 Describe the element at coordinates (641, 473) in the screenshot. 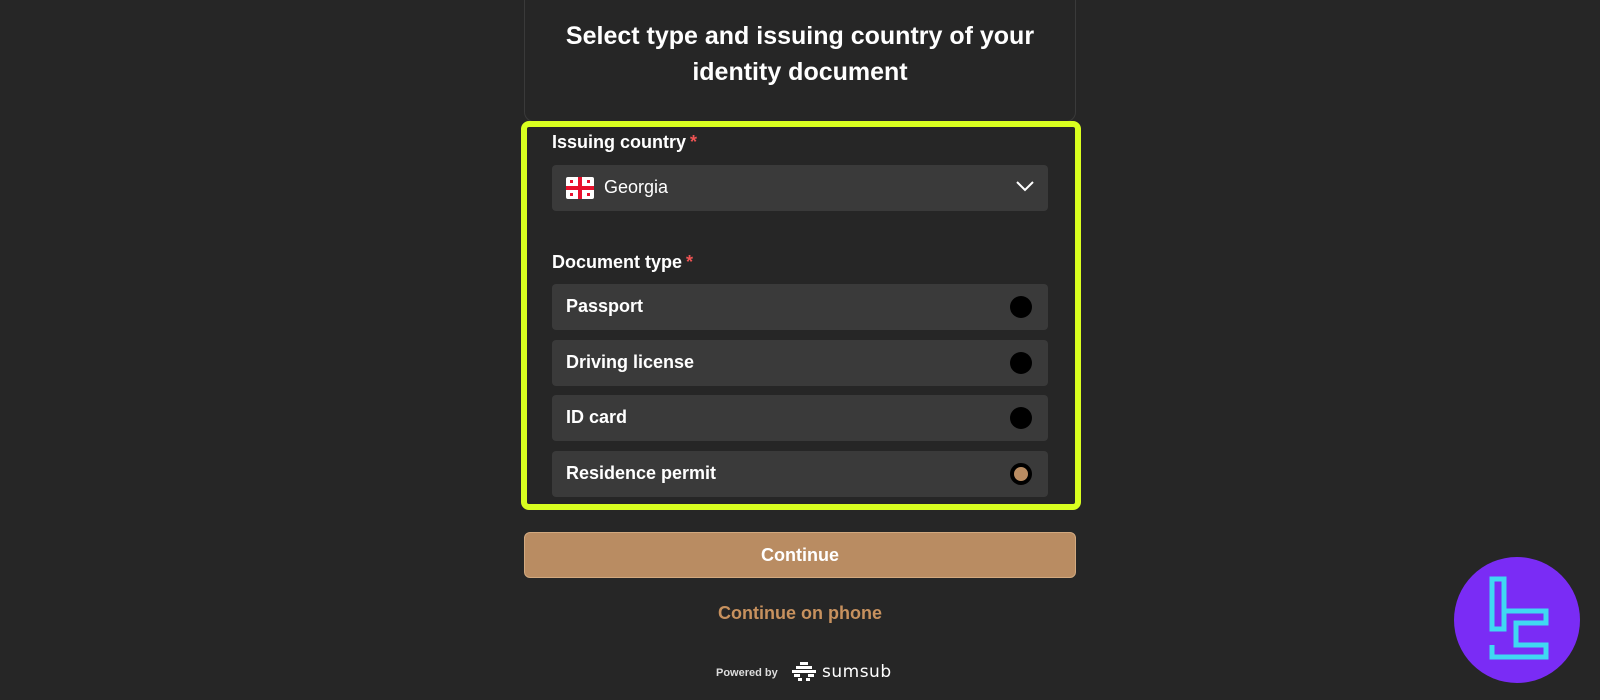

I see `option-label: Residence permit` at that location.